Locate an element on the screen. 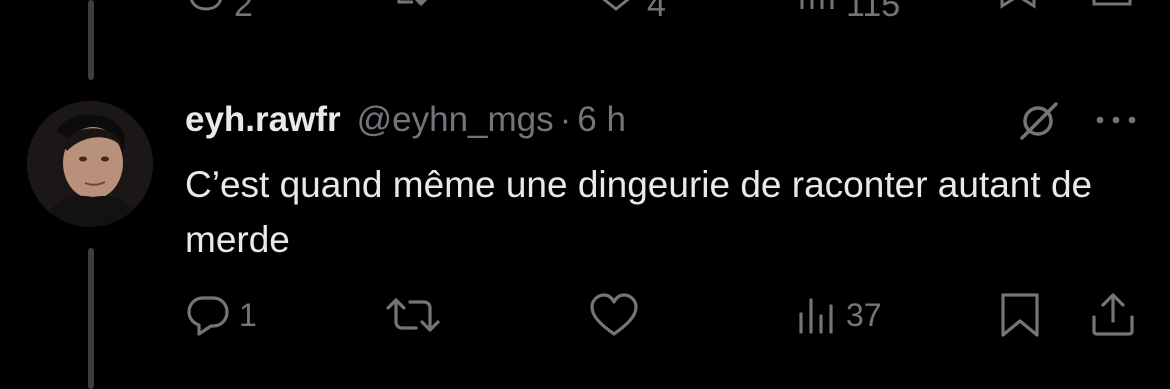 The height and width of the screenshot is (389, 1170). more-icon is located at coordinates (1116, 120).